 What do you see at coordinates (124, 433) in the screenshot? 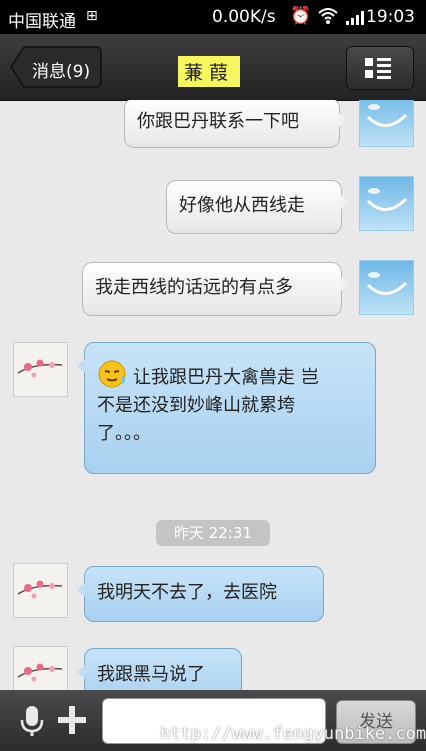
I see `message-text-line: 了。。。` at bounding box center [124, 433].